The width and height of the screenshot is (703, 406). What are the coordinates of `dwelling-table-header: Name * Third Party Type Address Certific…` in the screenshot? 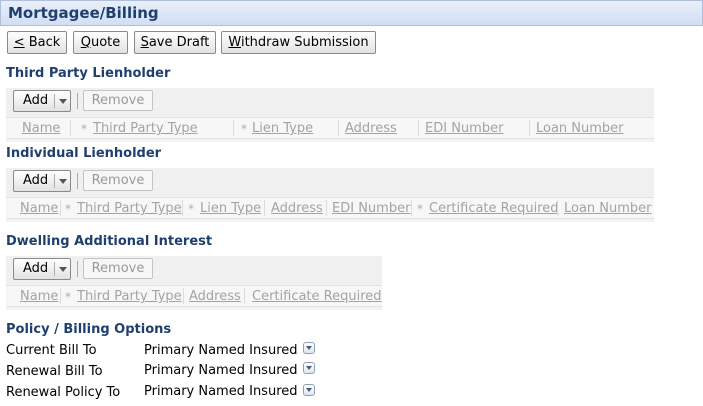 It's located at (194, 296).